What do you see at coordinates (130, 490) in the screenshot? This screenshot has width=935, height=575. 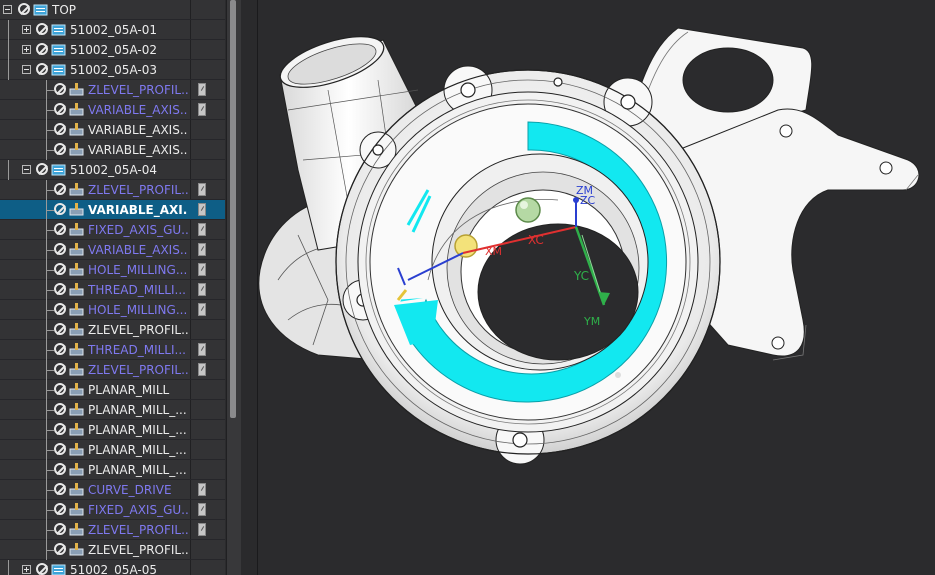 I see `node-label: CURVE_DRIVE` at bounding box center [130, 490].